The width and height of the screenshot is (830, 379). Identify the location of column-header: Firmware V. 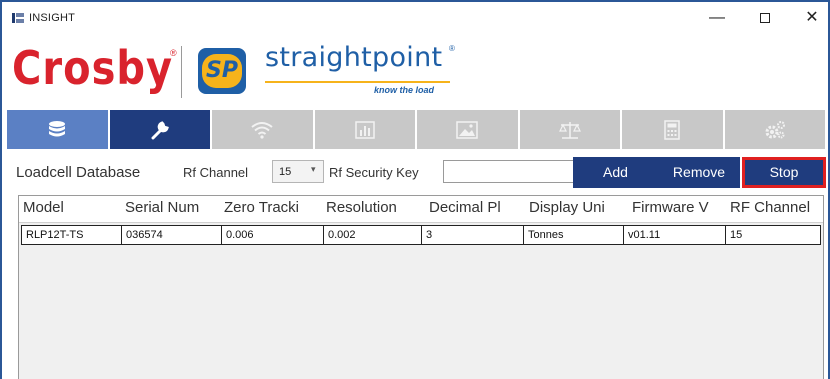
(681, 207).